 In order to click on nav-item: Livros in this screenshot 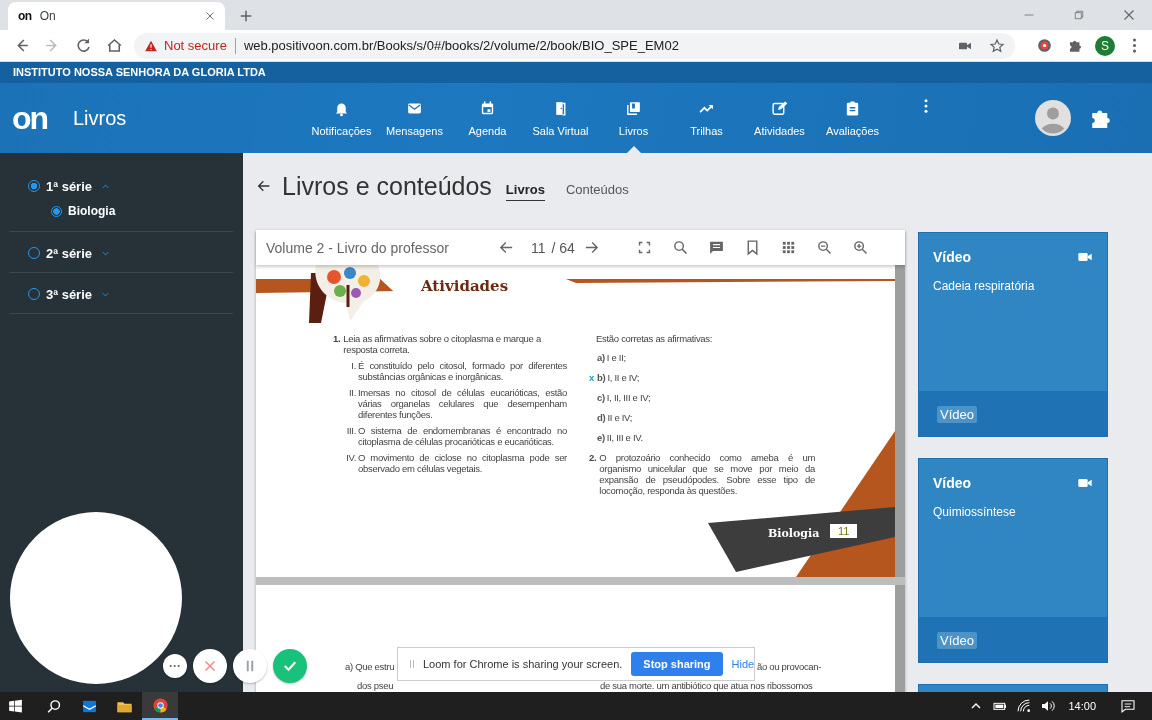, I will do `click(633, 118)`.